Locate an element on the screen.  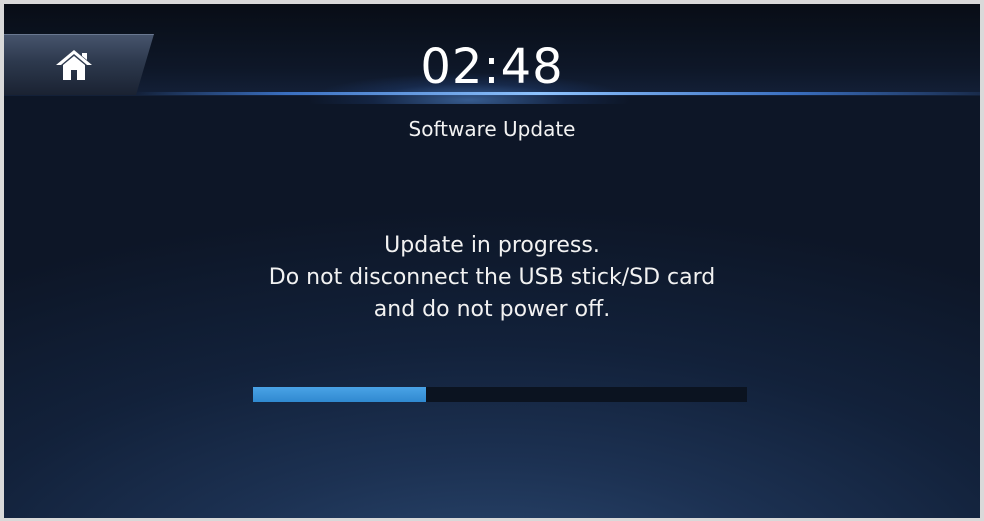
clock: 02:48 is located at coordinates (492, 67).